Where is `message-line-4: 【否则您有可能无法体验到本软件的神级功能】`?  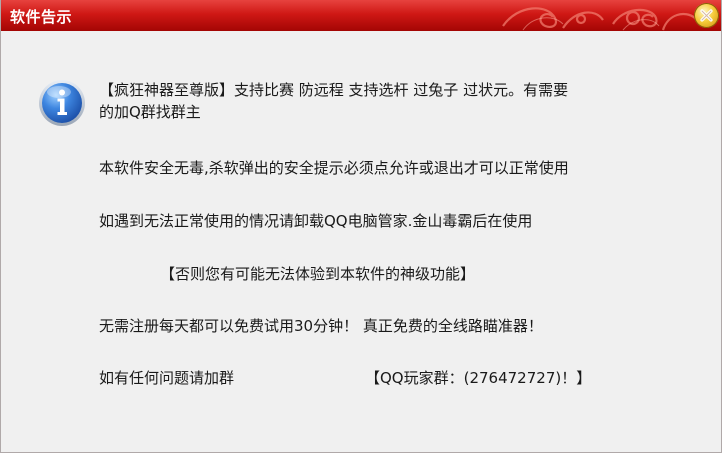 message-line-4: 【否则您有可能无法体验到本软件的神级功能】 is located at coordinates (318, 274).